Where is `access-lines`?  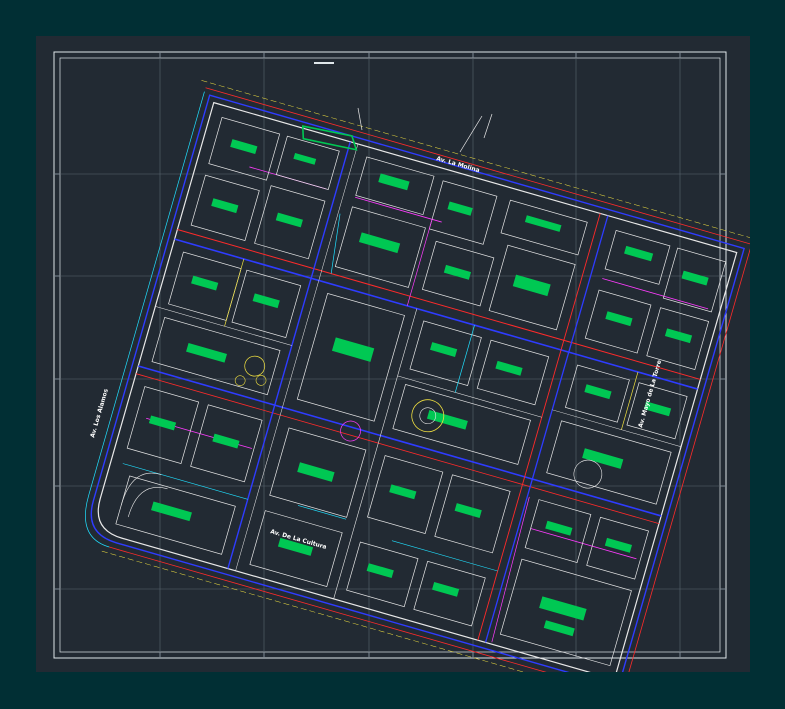
access-lines is located at coordinates (425, 130).